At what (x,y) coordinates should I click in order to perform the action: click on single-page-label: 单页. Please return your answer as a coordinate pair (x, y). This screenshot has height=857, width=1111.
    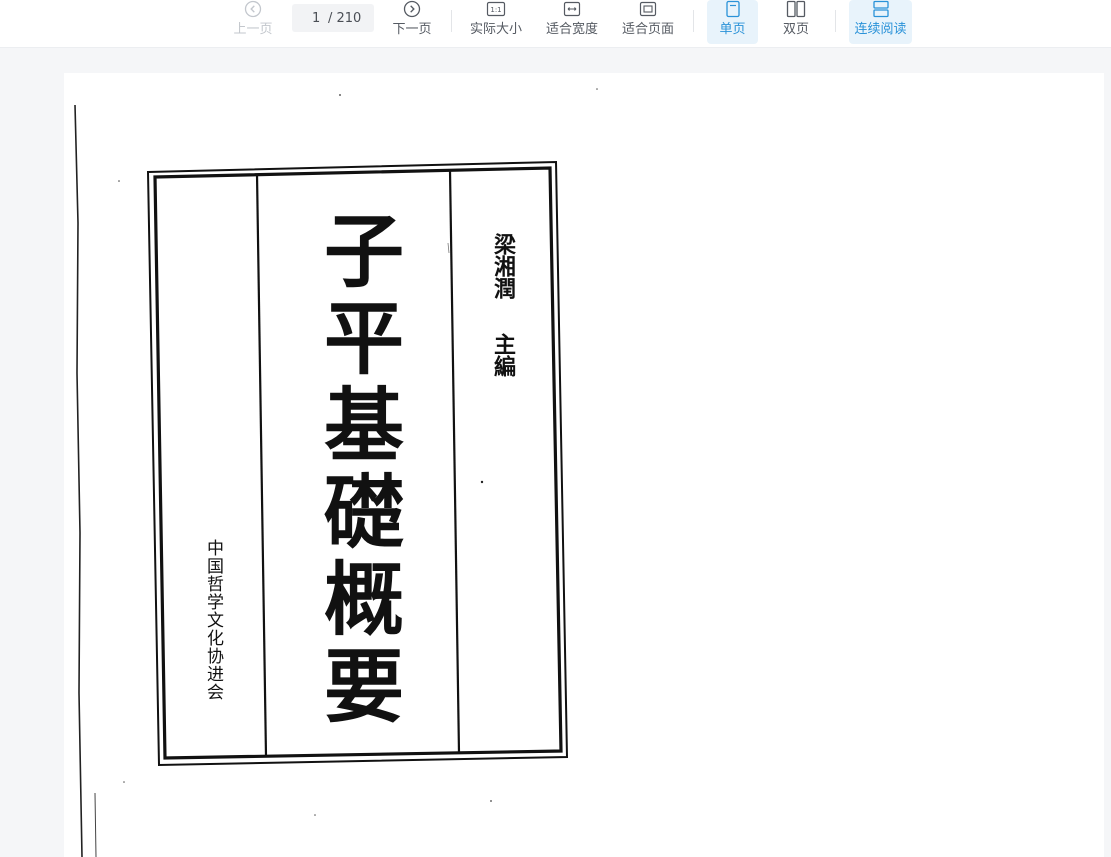
    Looking at the image, I should click on (732, 29).